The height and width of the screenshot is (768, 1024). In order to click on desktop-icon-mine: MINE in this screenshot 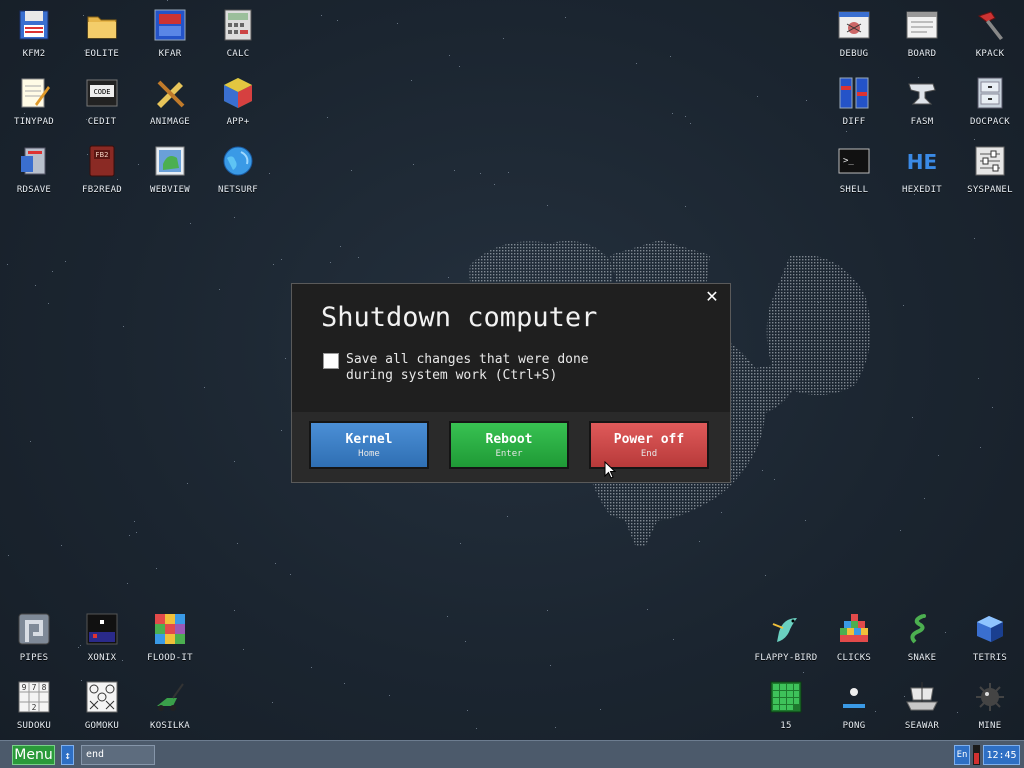, I will do `click(990, 706)`.